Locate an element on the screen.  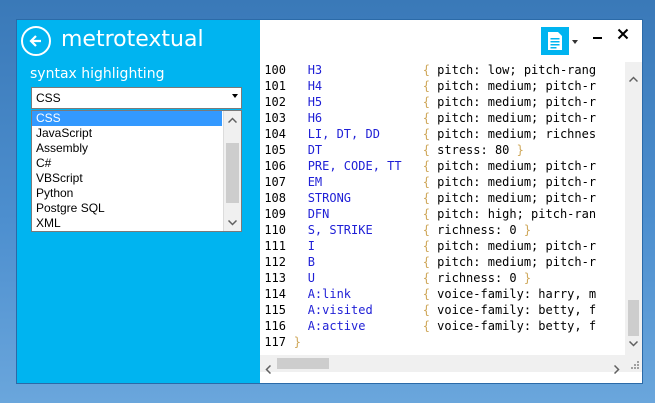
close-button is located at coordinates (624, 34).